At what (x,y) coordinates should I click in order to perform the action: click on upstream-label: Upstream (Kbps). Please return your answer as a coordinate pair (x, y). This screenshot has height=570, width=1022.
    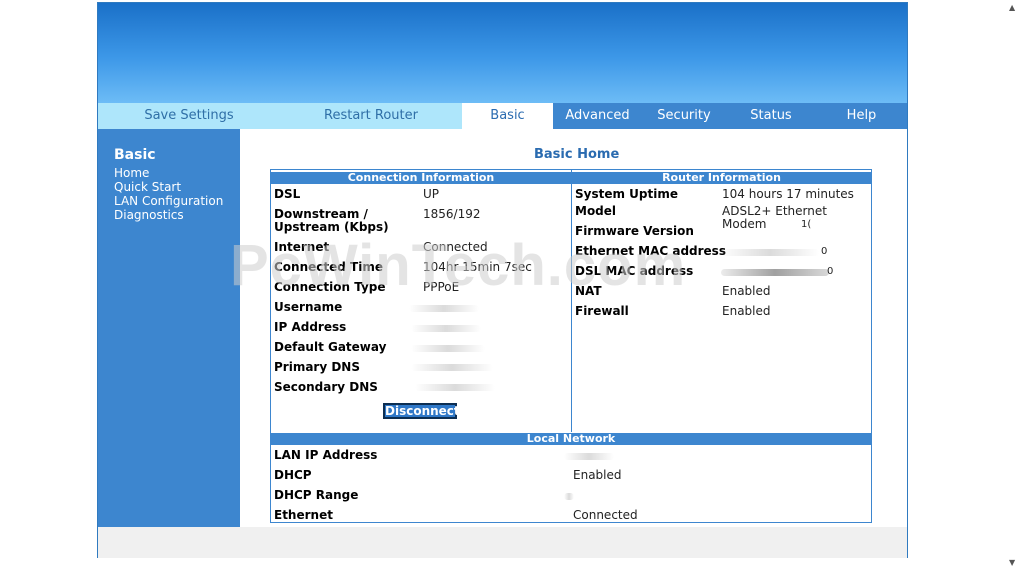
    Looking at the image, I should click on (331, 227).